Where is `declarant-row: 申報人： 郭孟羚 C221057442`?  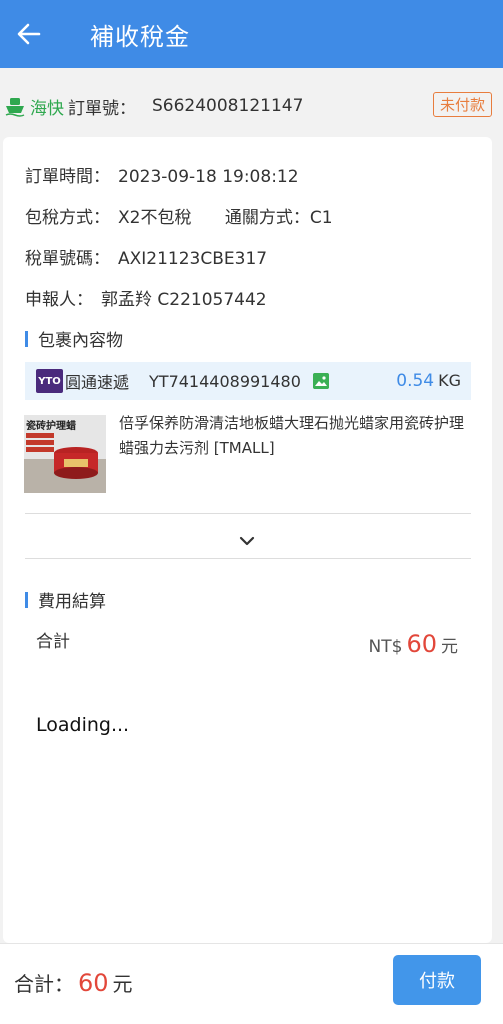 declarant-row: 申報人： 郭孟羚 C221057442 is located at coordinates (146, 297).